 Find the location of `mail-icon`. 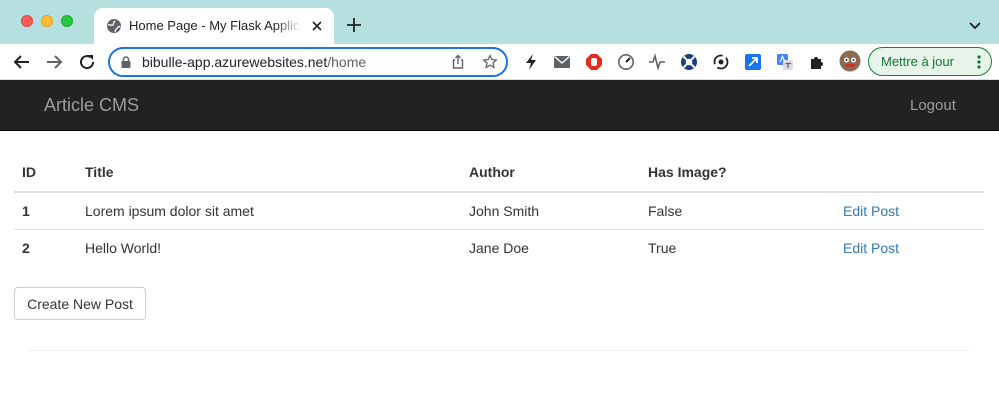

mail-icon is located at coordinates (562, 62).